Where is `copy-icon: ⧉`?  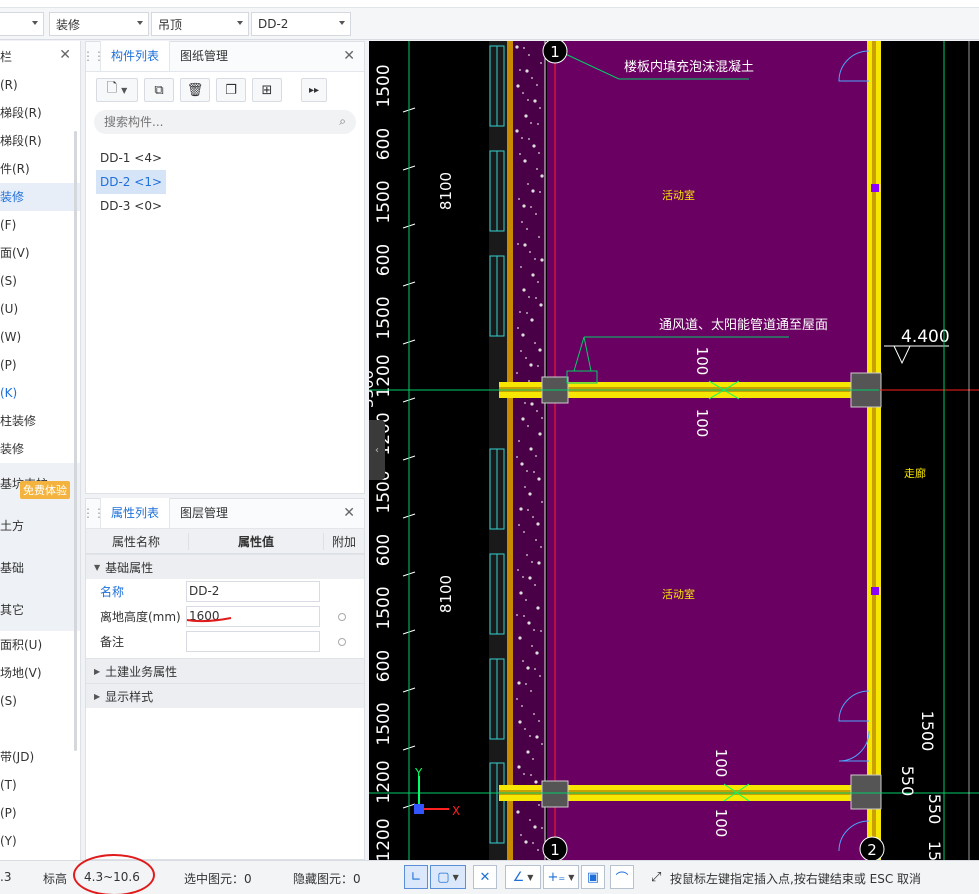
copy-icon: ⧉ is located at coordinates (159, 90).